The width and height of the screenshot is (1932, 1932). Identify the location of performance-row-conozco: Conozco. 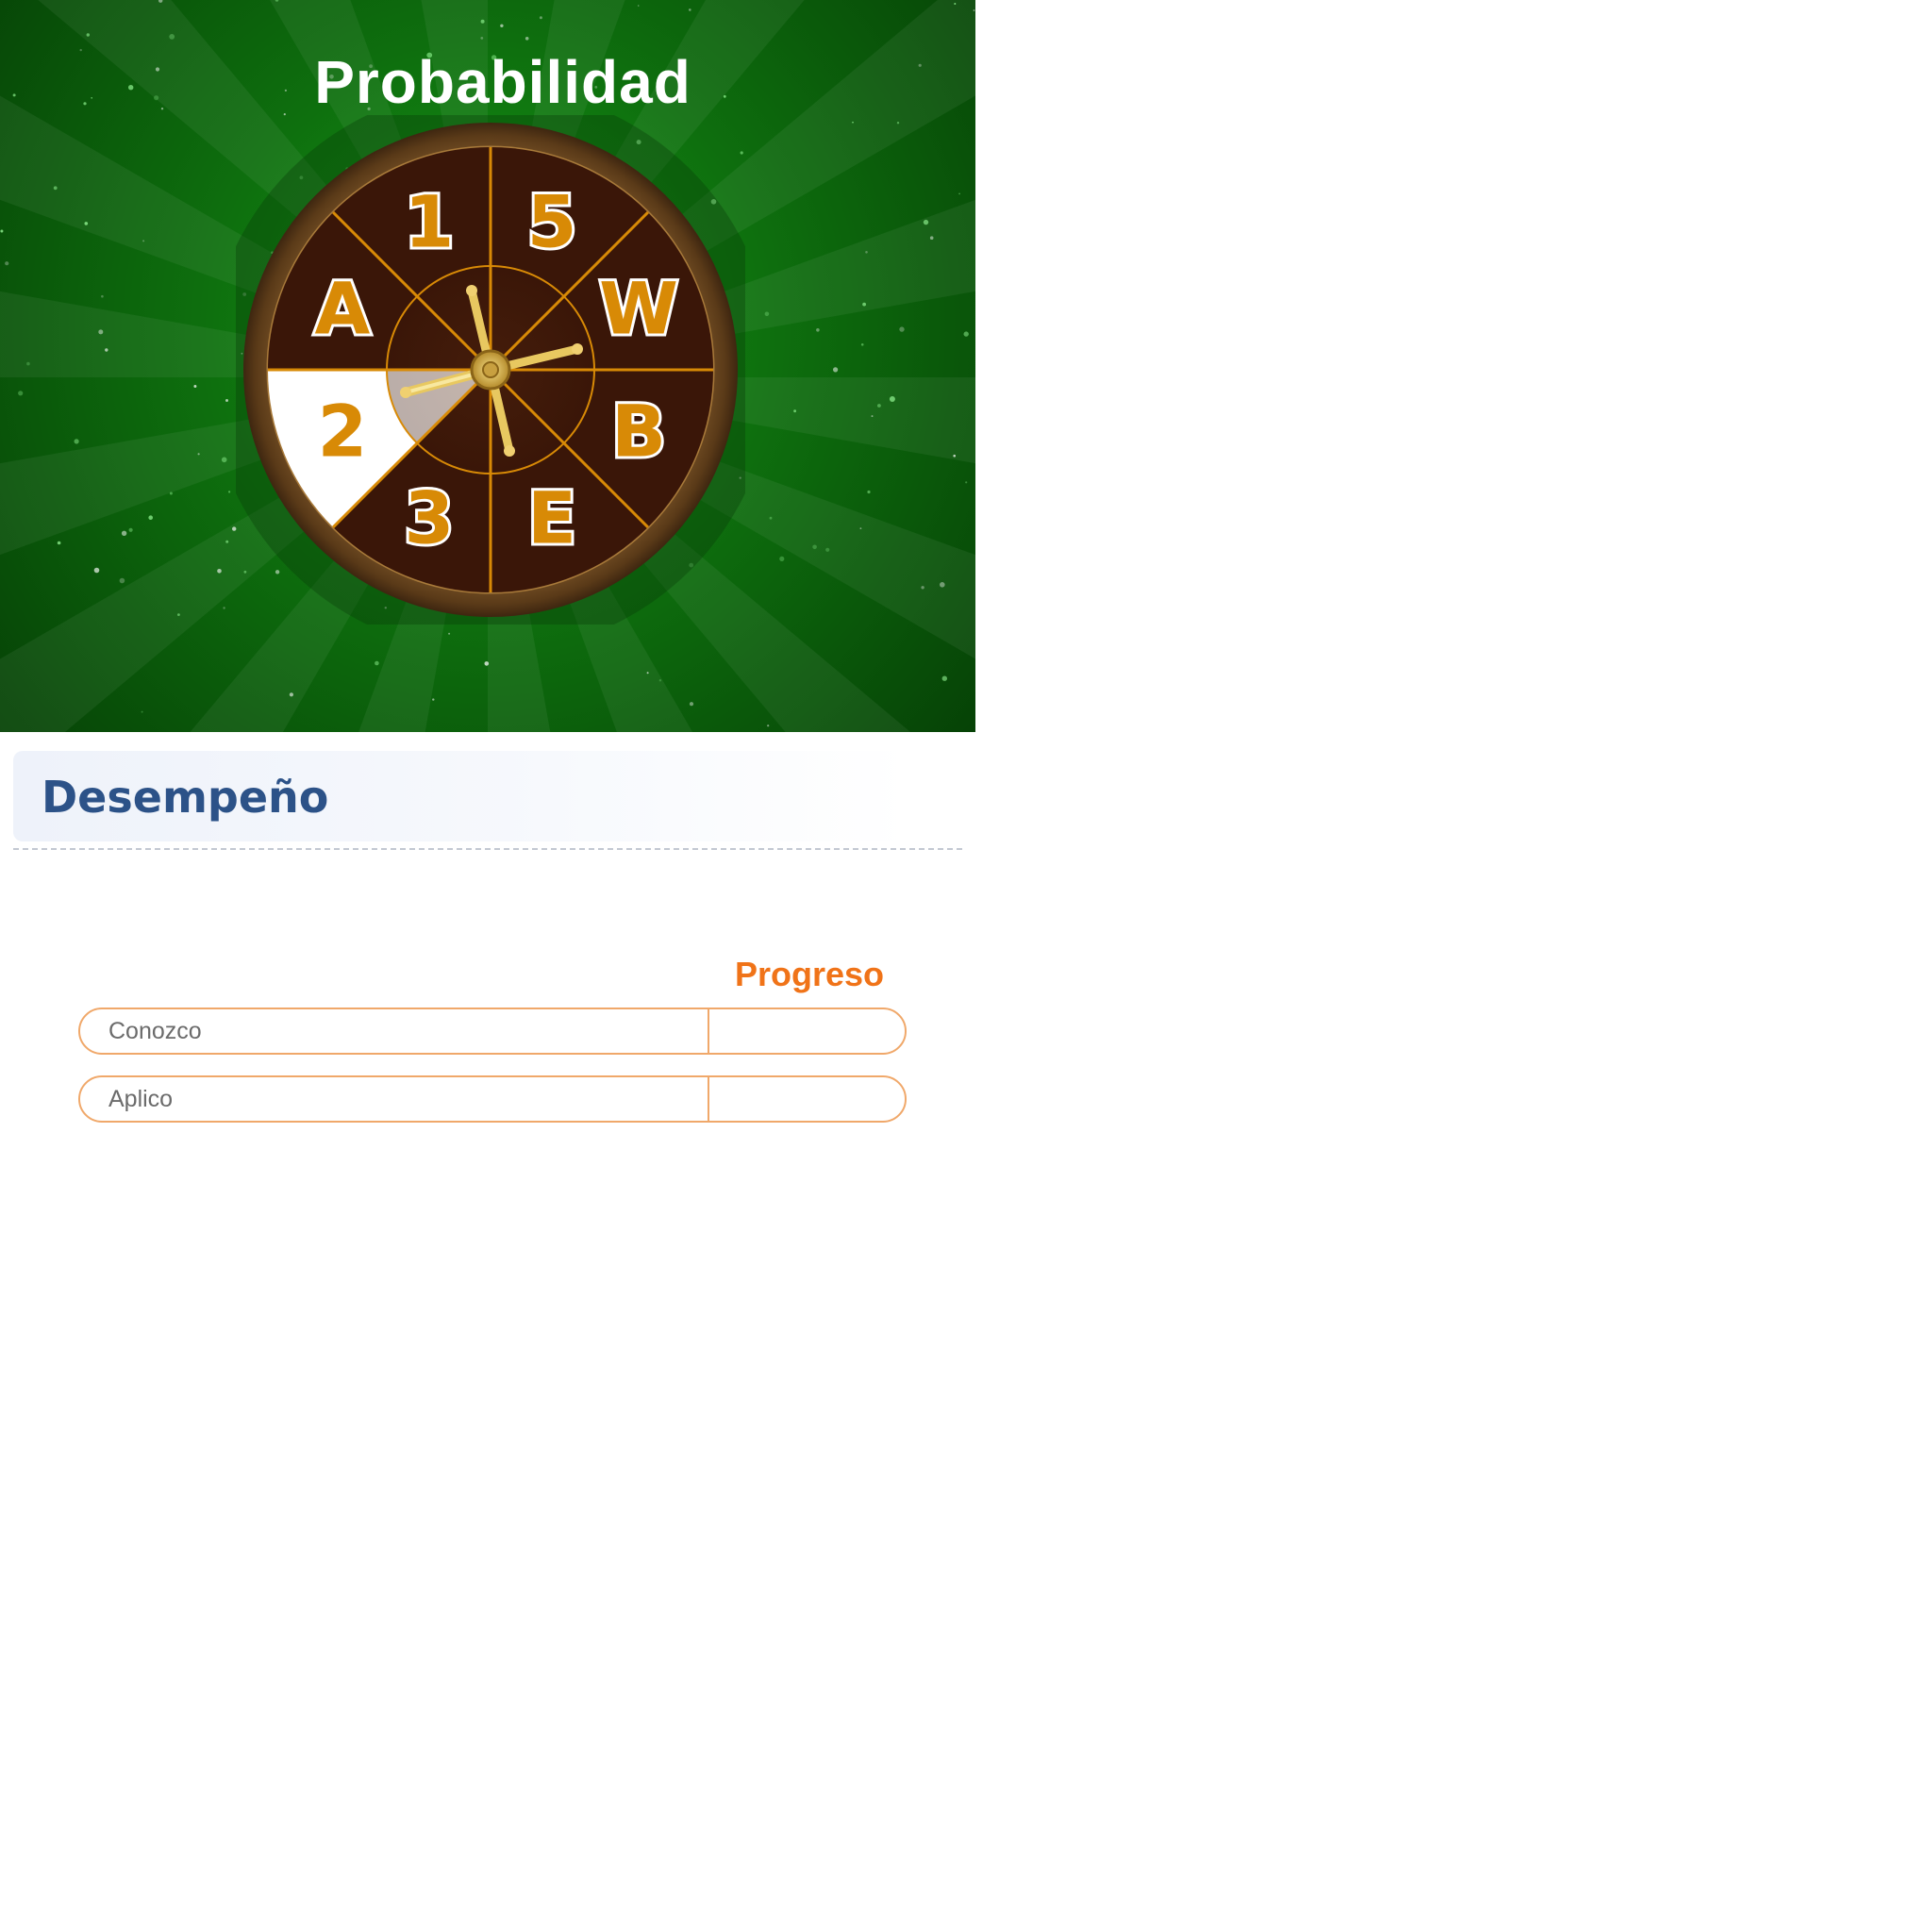
(492, 1032).